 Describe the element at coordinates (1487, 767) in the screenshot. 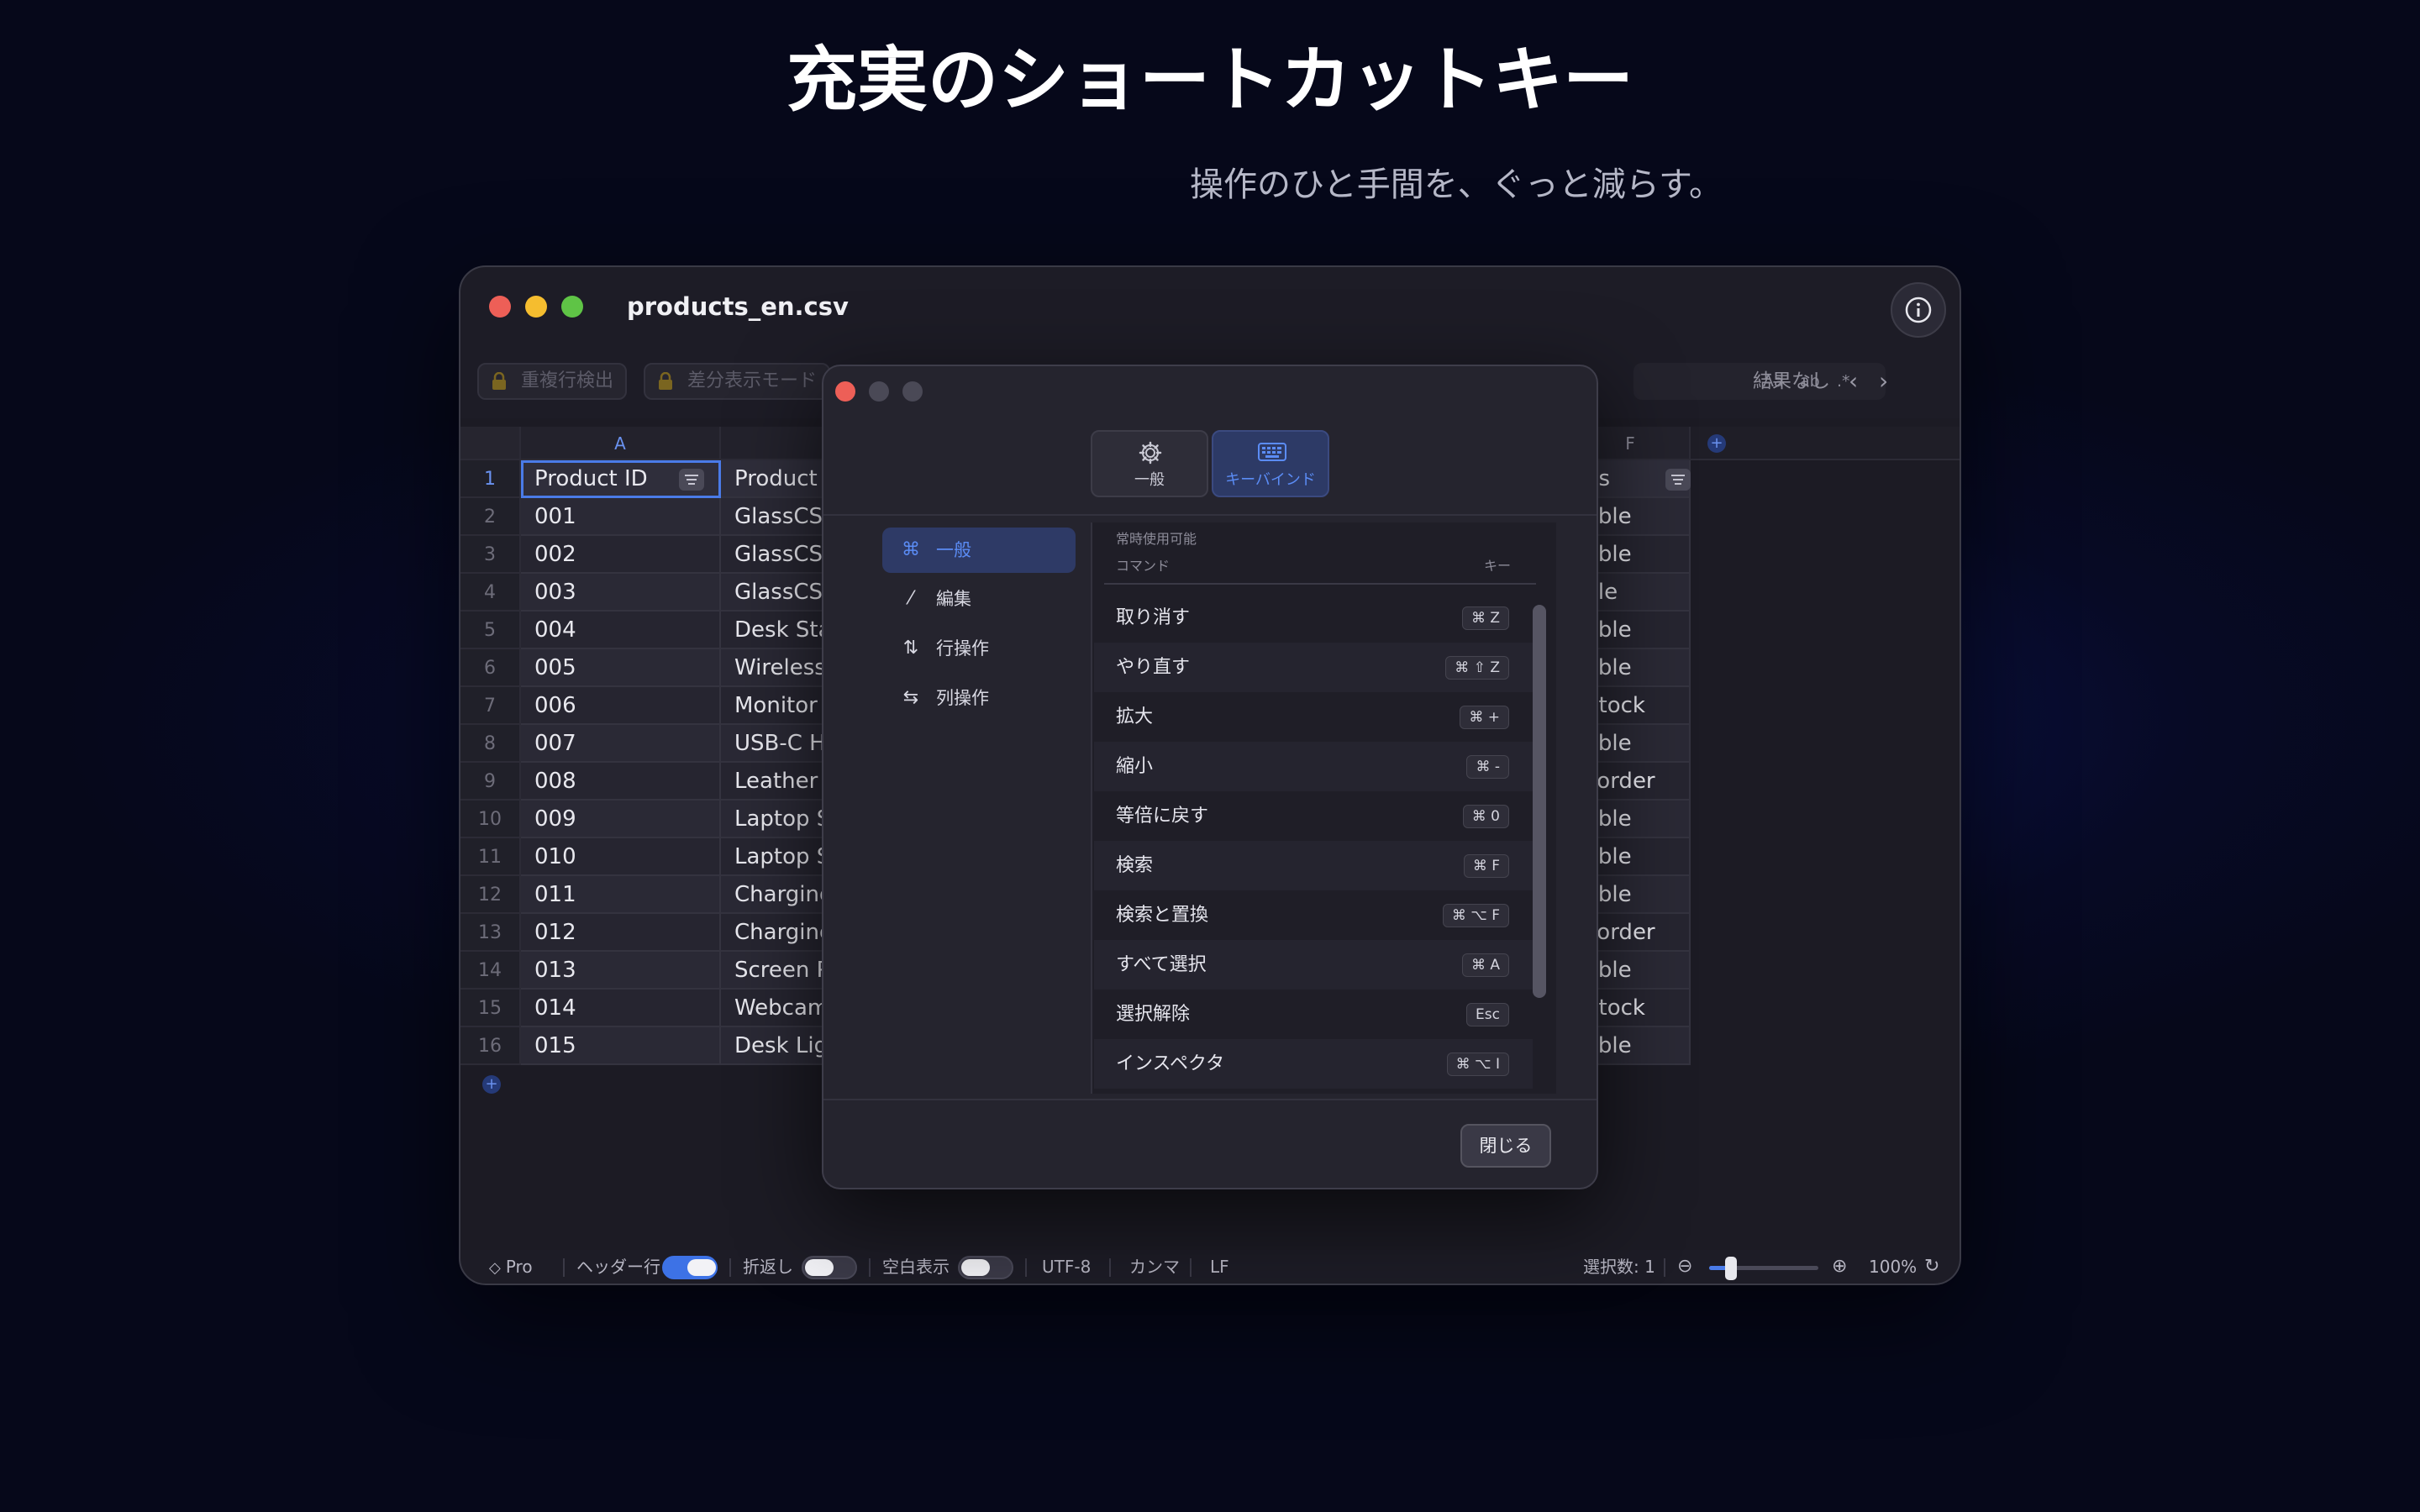

I see `shortcut-key: ⌘ -` at that location.